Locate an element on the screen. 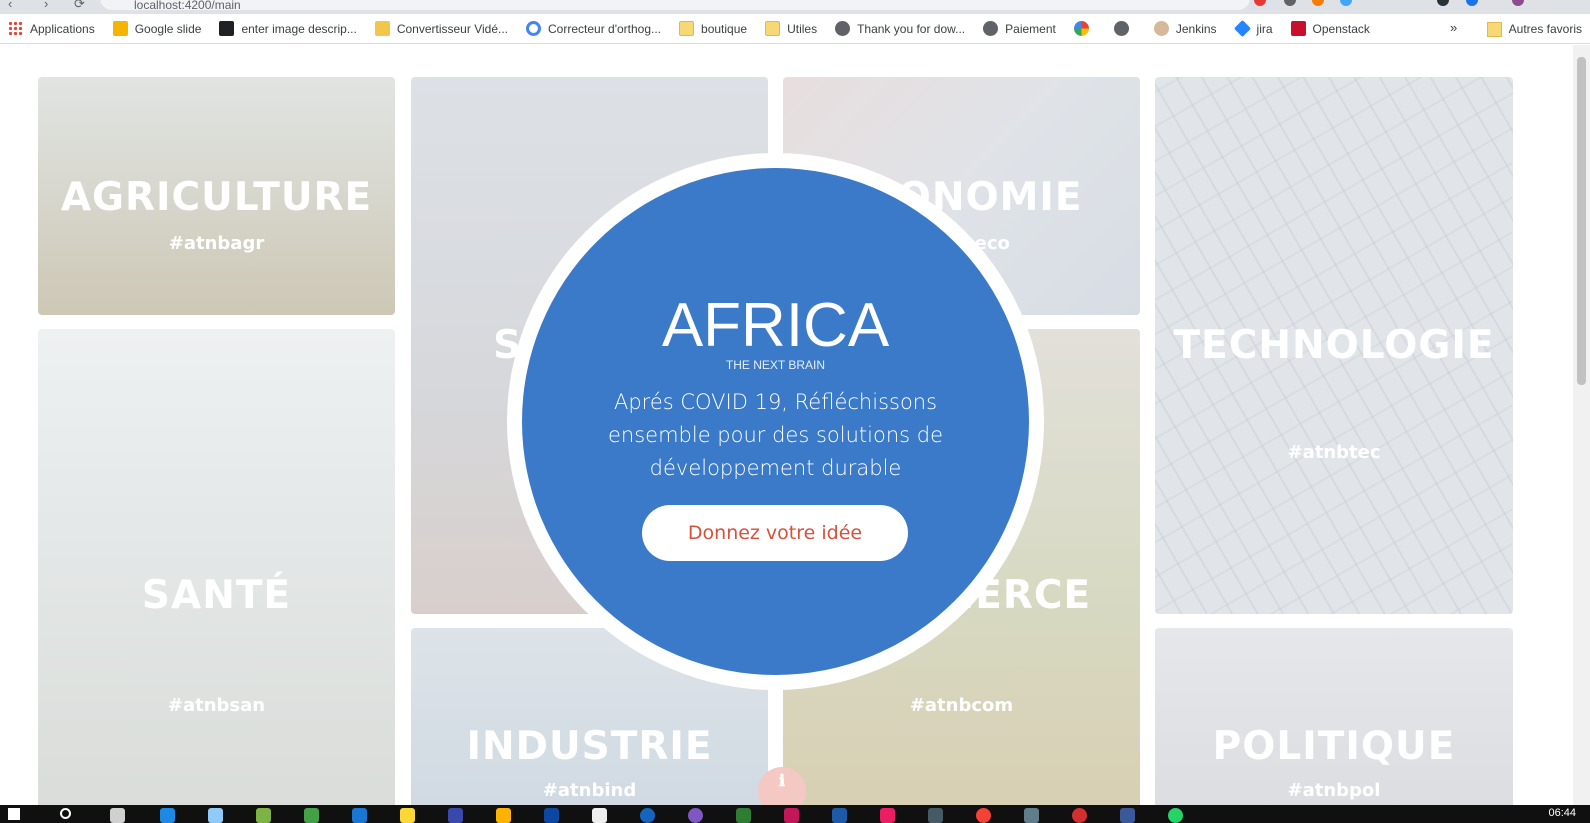  video-converter-icon is located at coordinates (382, 28).